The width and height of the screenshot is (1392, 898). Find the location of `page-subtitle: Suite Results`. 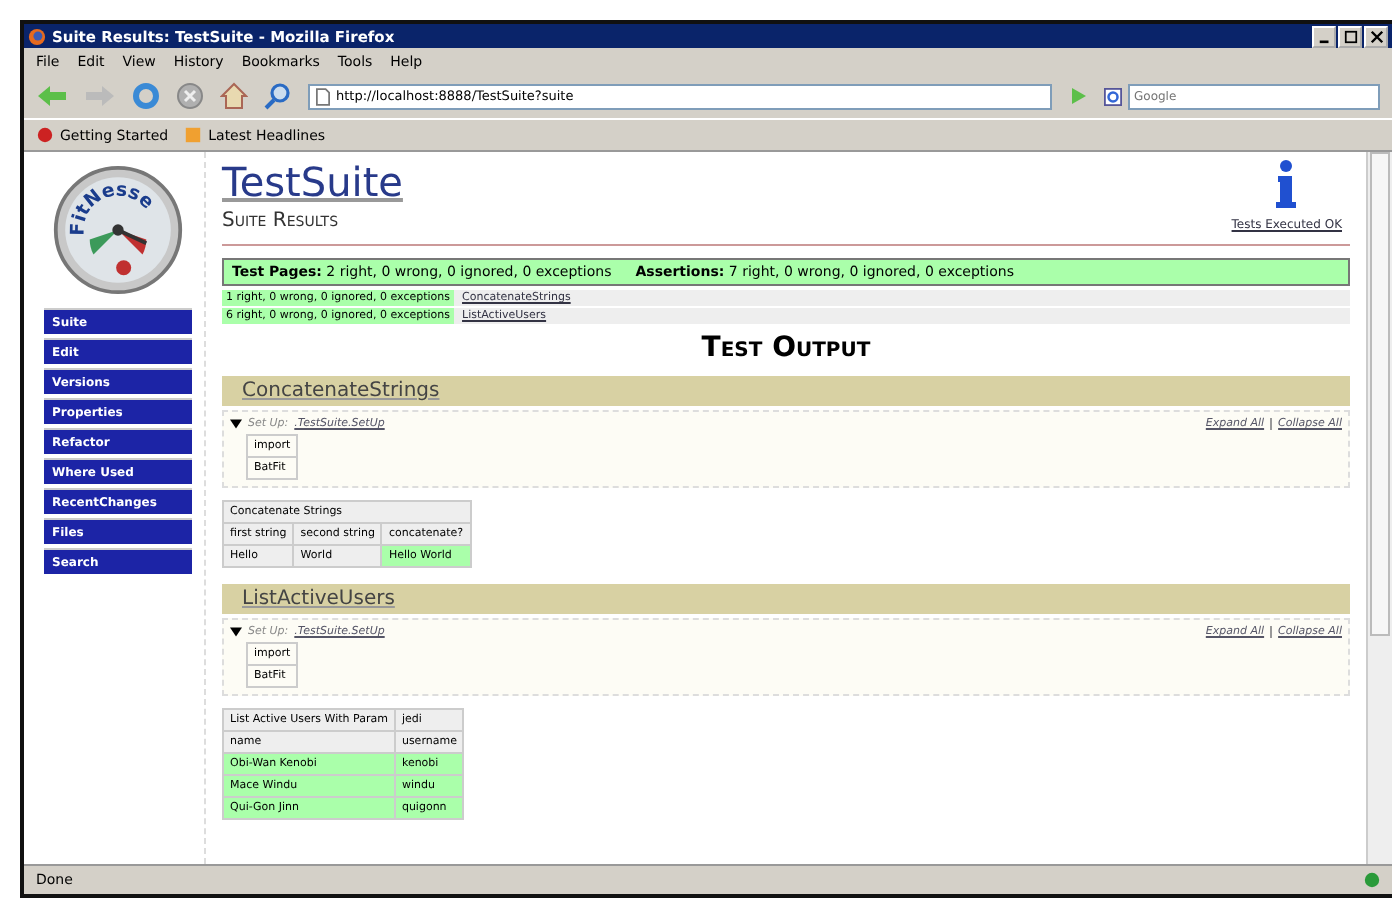

page-subtitle: Suite Results is located at coordinates (281, 221).